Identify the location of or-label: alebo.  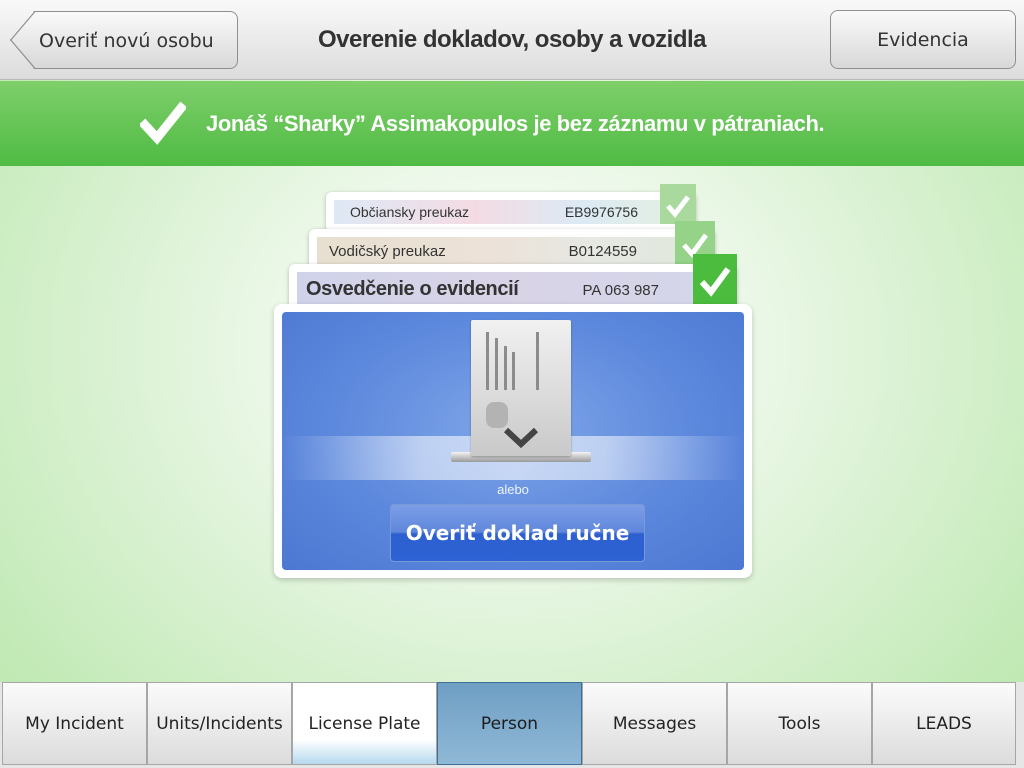
(513, 489).